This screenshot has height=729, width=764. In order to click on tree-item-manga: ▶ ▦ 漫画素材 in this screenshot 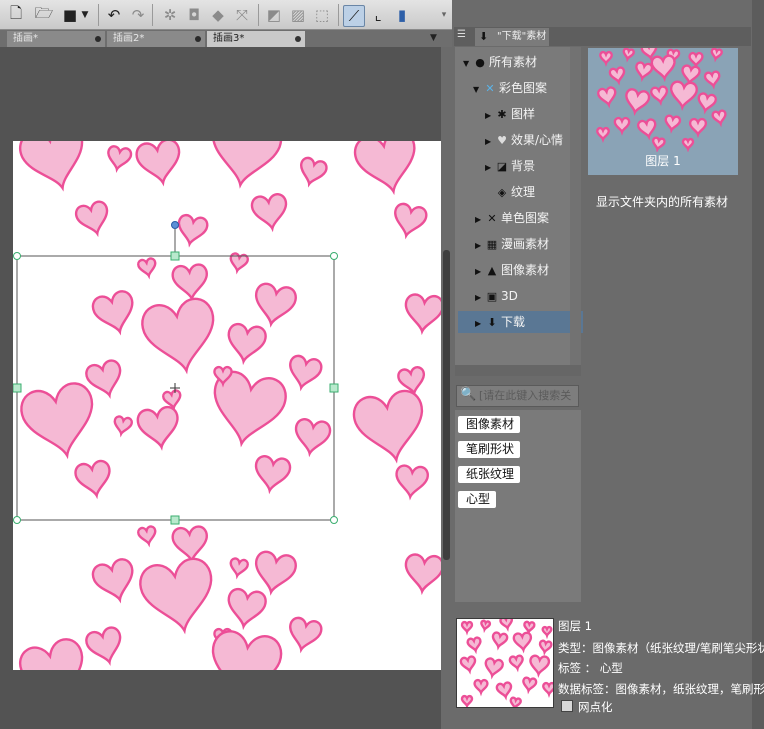, I will do `click(512, 244)`.